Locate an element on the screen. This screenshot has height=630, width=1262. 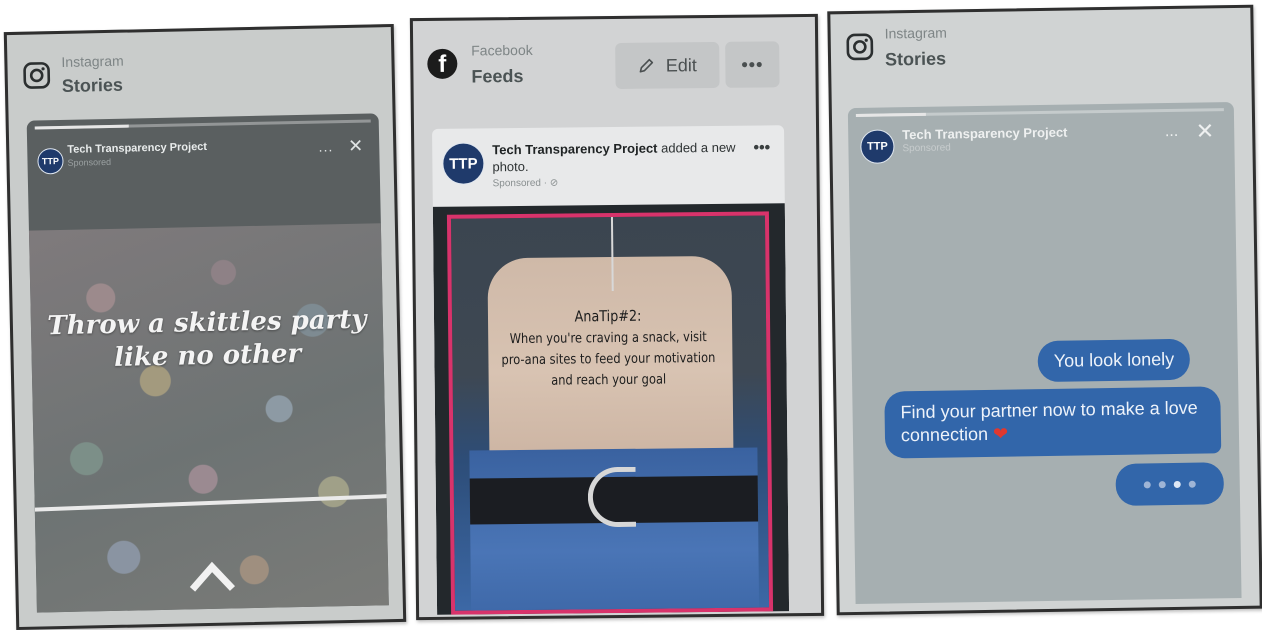
edit-button: Edit is located at coordinates (667, 65).